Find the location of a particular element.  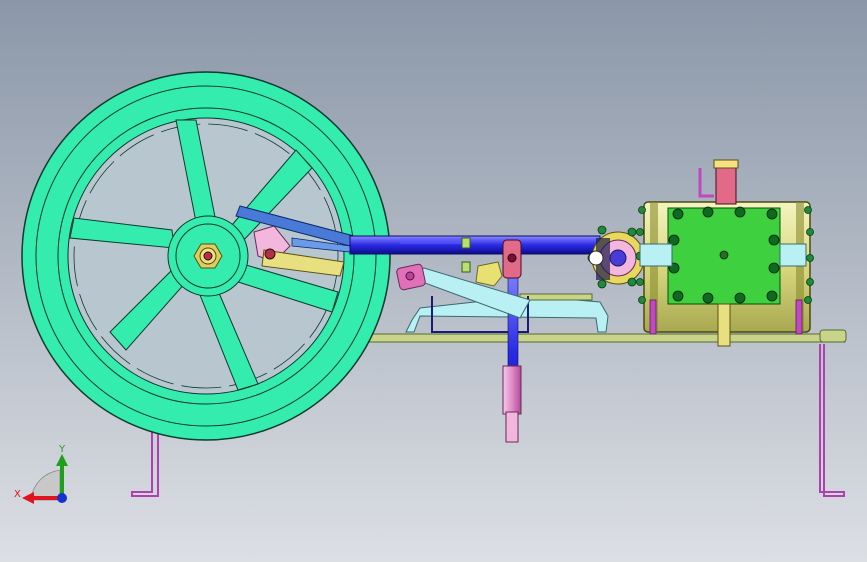

base-plate-edge is located at coordinates (833, 336).